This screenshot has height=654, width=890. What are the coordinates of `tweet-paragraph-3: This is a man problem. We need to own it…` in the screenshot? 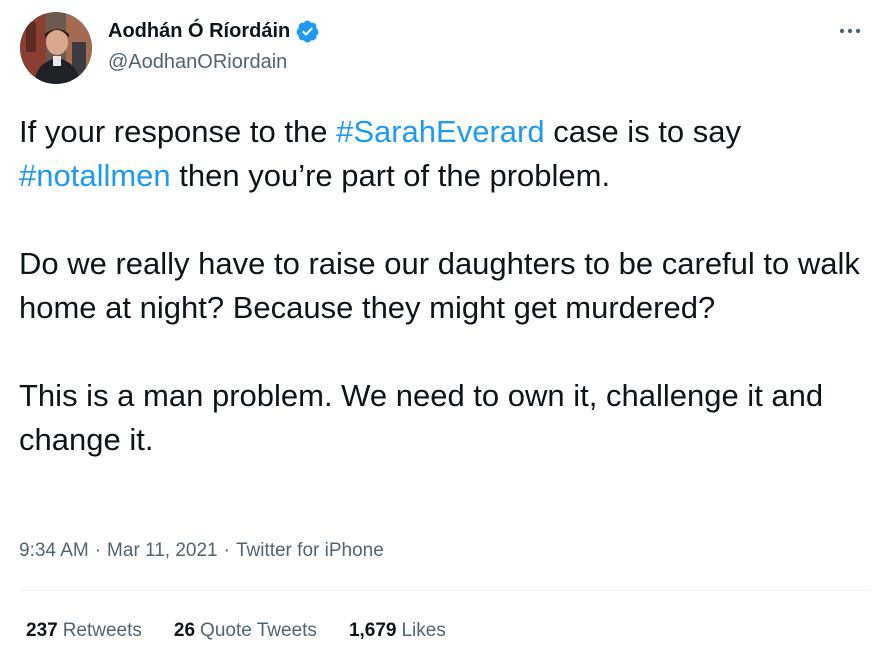 It's located at (444, 418).